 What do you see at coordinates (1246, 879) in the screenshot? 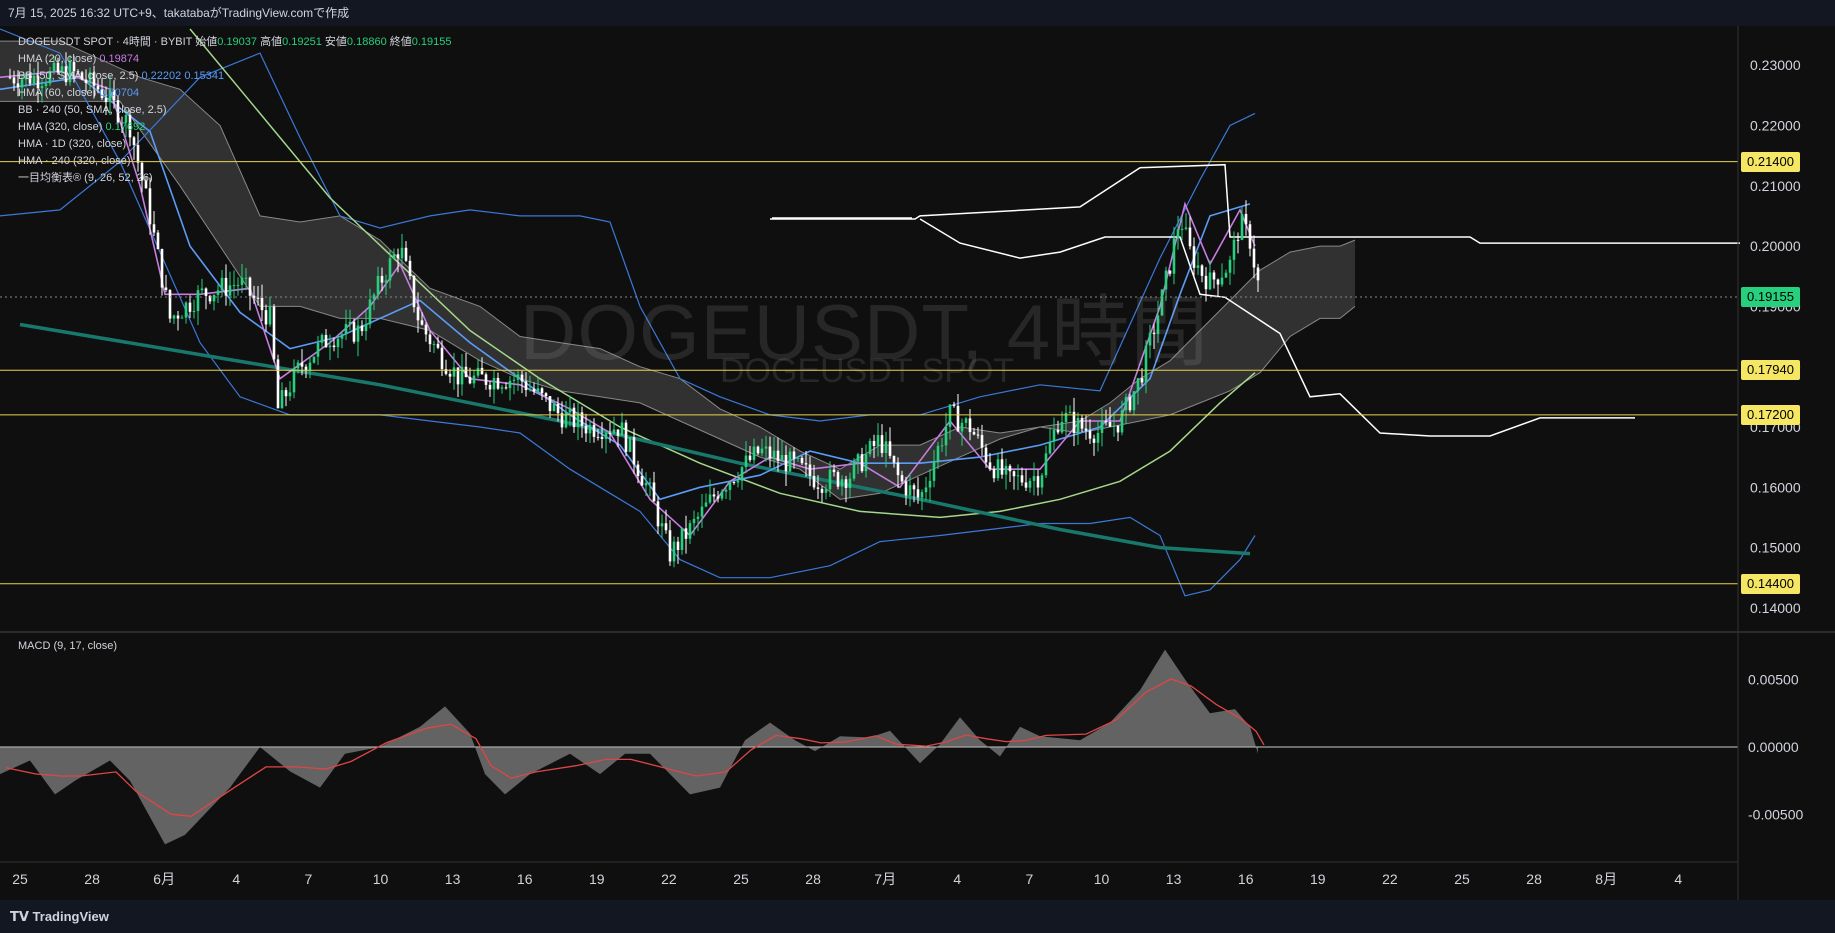
I see `x-tick-label-17: 16` at bounding box center [1246, 879].